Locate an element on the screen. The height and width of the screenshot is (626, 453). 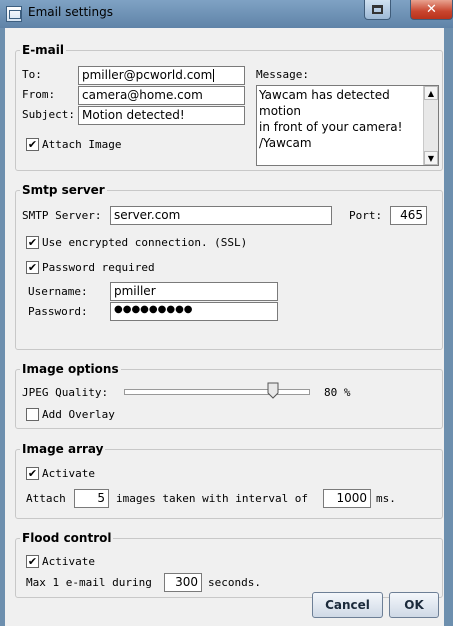
restore-window-icon is located at coordinates (377, 9).